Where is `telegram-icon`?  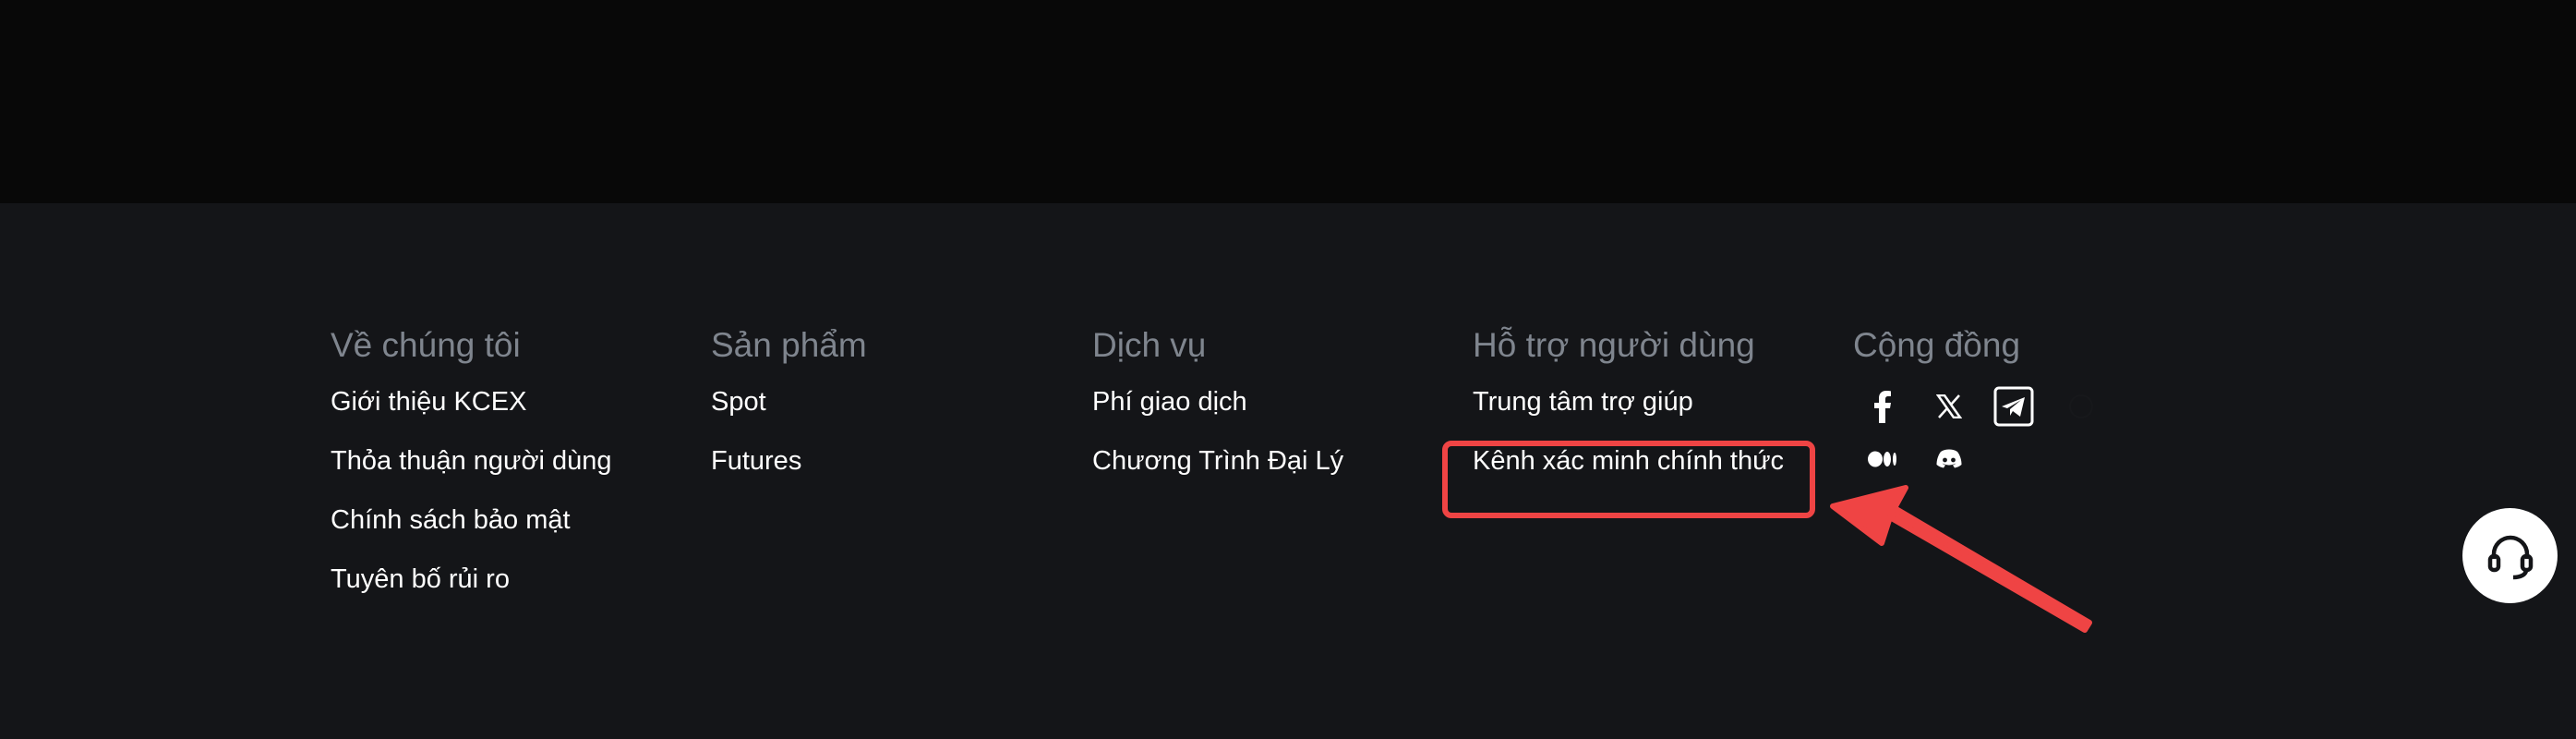 telegram-icon is located at coordinates (2013, 406).